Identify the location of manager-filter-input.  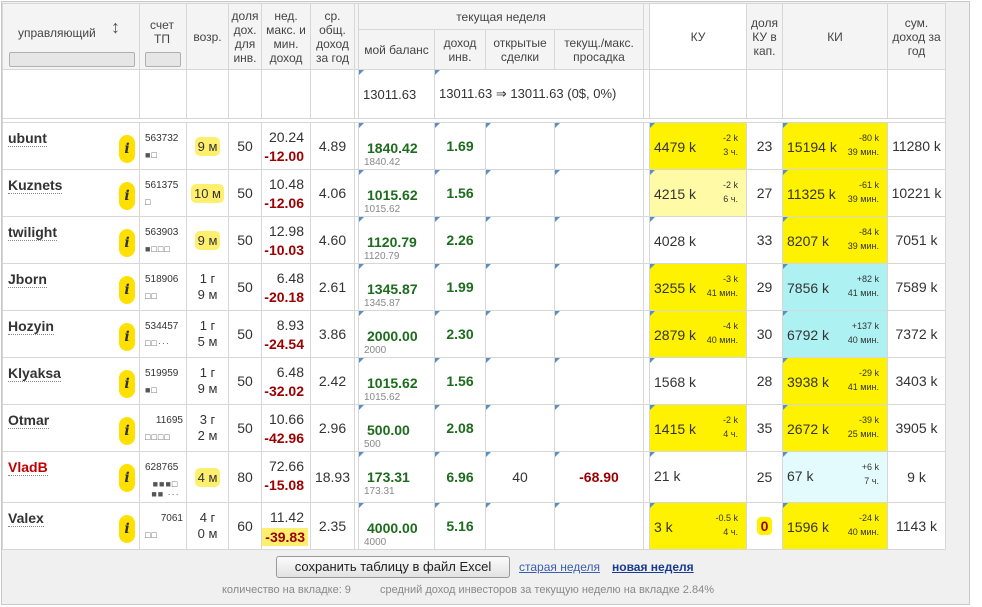
(72, 59).